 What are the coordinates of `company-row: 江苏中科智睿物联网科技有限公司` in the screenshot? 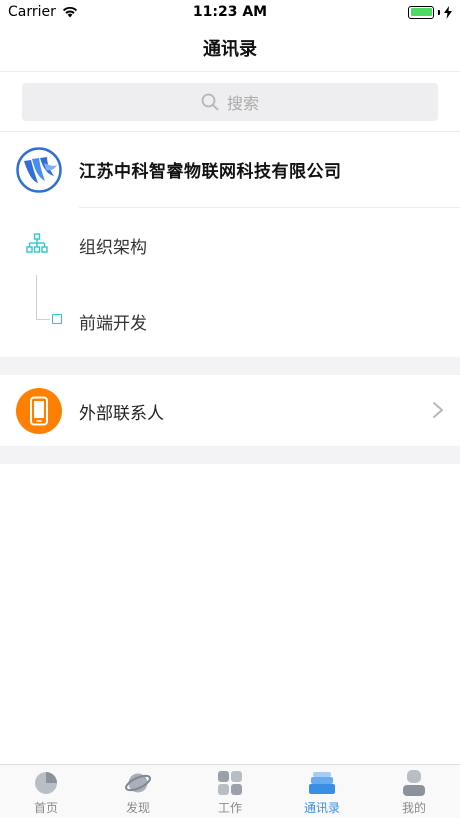 It's located at (230, 170).